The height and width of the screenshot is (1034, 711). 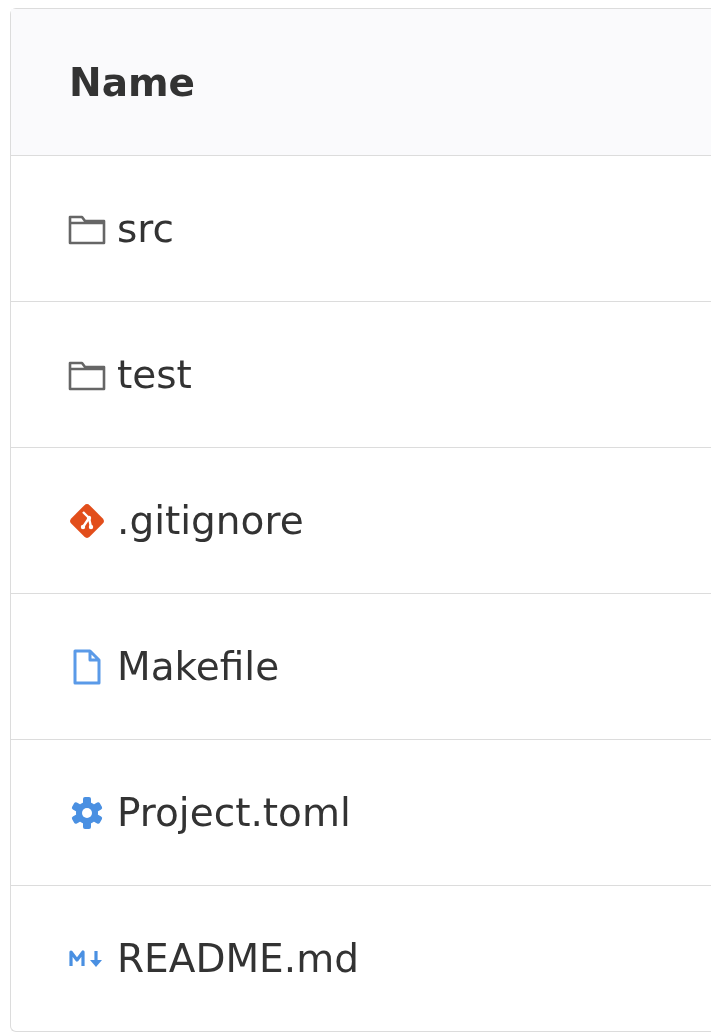 What do you see at coordinates (238, 958) in the screenshot?
I see `file-link: README.md` at bounding box center [238, 958].